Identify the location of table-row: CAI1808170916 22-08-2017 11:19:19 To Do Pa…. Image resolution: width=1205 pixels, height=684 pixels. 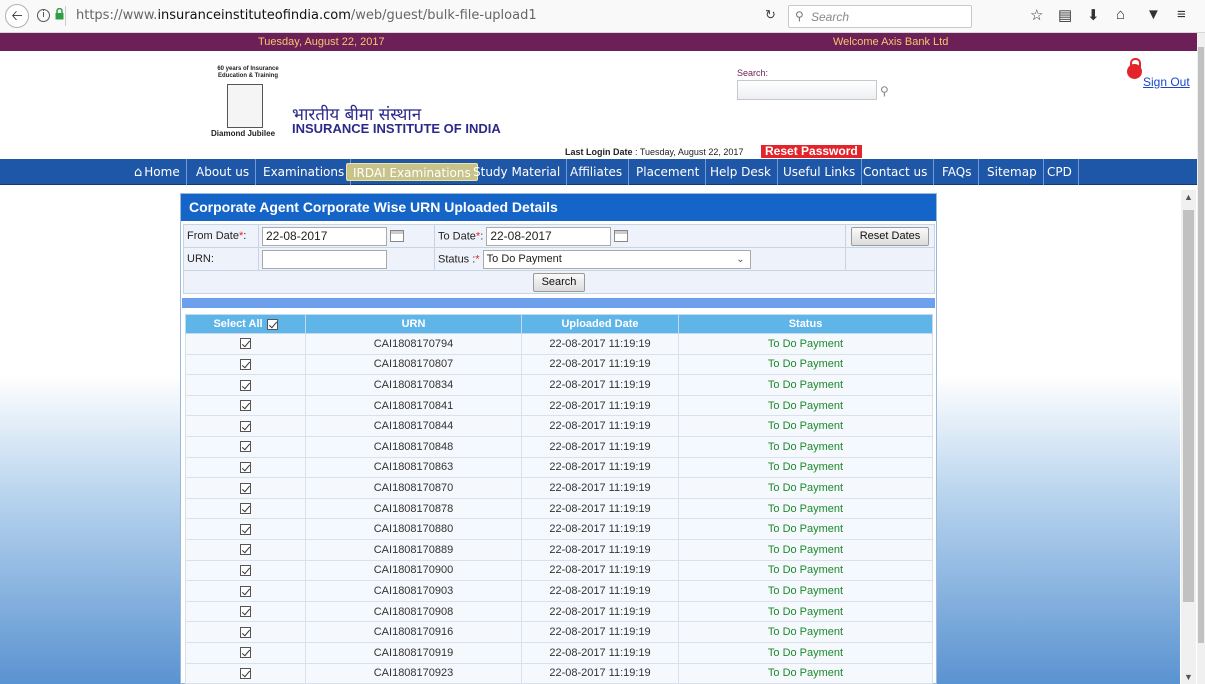
(559, 632).